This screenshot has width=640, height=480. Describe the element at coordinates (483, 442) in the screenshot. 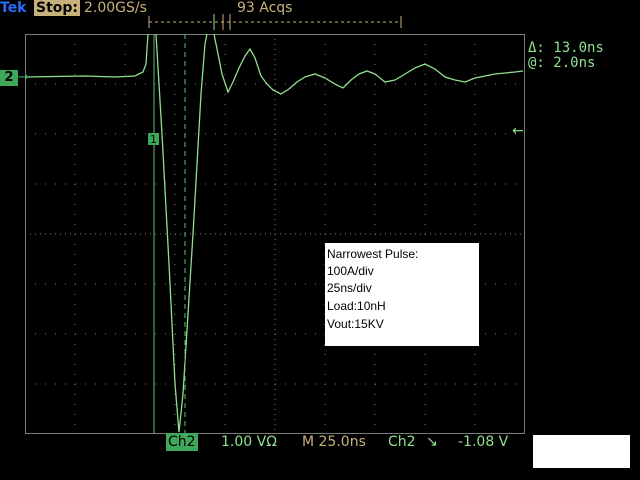

I see `trigger-level-readout: -1.08 V` at that location.